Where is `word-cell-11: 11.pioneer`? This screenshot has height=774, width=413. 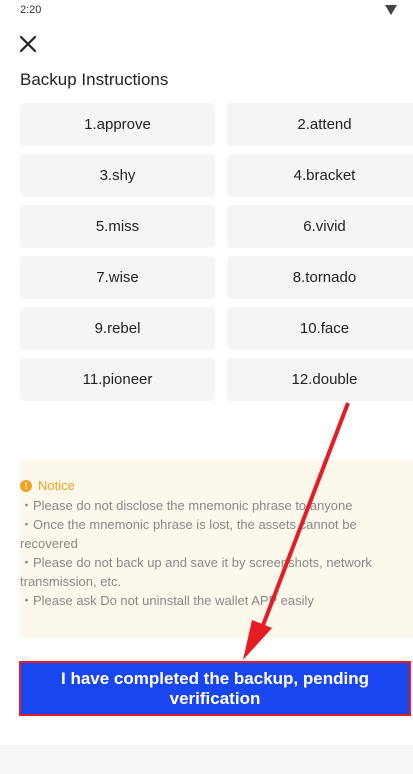
word-cell-11: 11.pioneer is located at coordinates (117, 379).